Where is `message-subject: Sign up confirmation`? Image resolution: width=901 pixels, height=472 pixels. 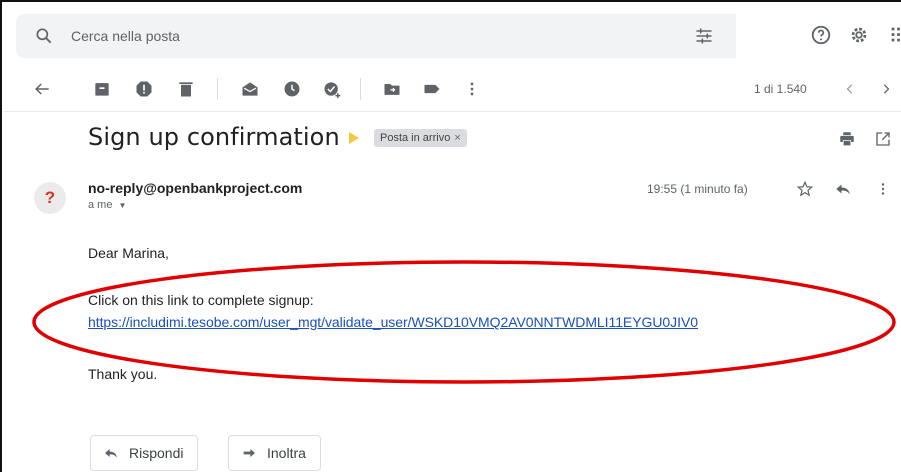 message-subject: Sign up confirmation is located at coordinates (214, 137).